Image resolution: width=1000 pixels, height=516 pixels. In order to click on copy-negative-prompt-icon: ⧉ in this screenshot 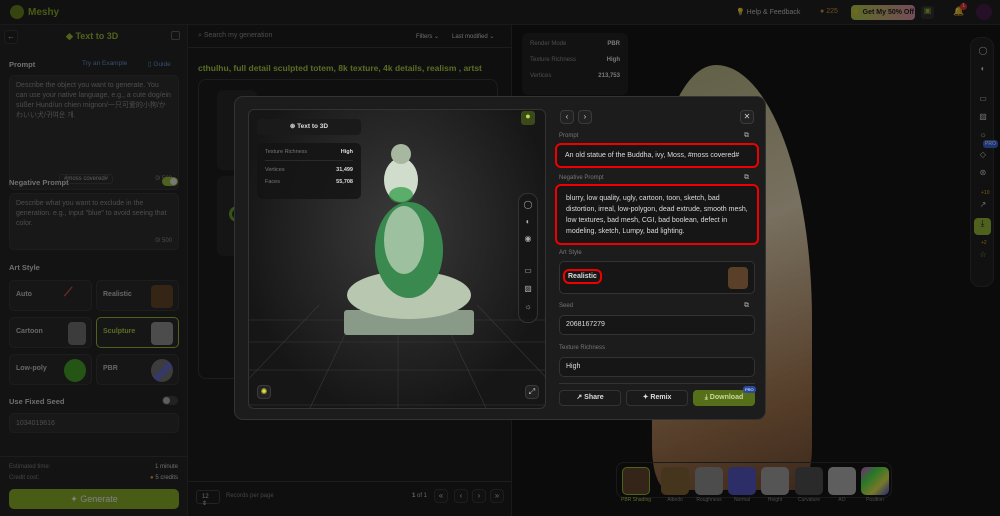, I will do `click(746, 178)`.